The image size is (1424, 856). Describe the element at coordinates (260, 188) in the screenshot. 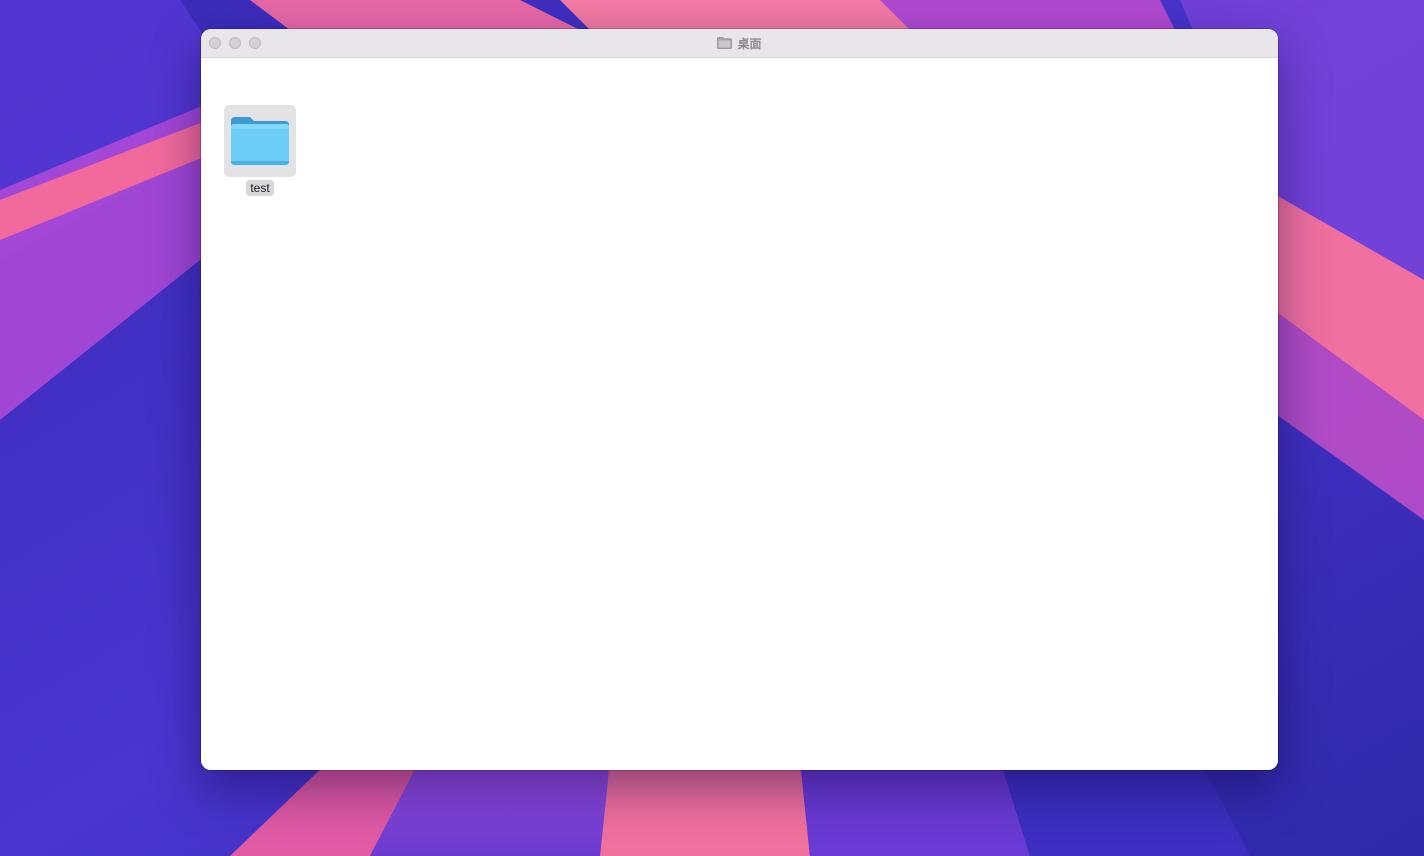

I see `folder-label: test` at that location.